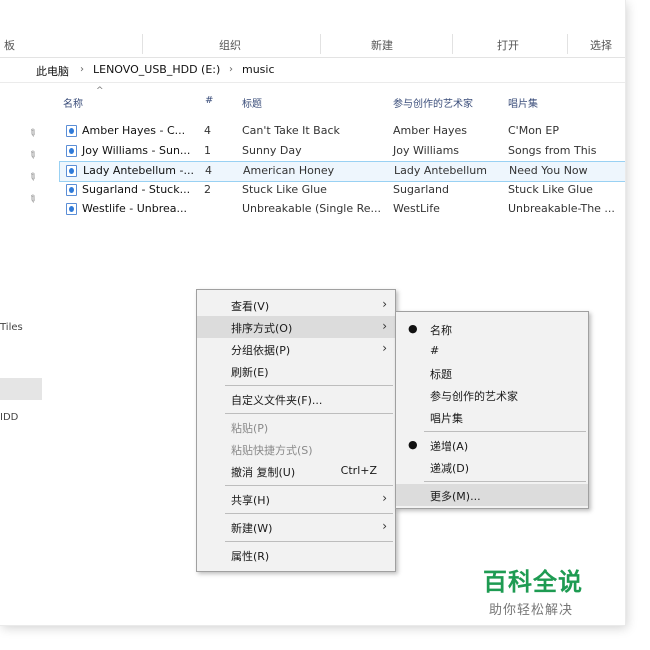 The height and width of the screenshot is (650, 650). Describe the element at coordinates (284, 189) in the screenshot. I see `track-title: Stuck Like Glue` at that location.